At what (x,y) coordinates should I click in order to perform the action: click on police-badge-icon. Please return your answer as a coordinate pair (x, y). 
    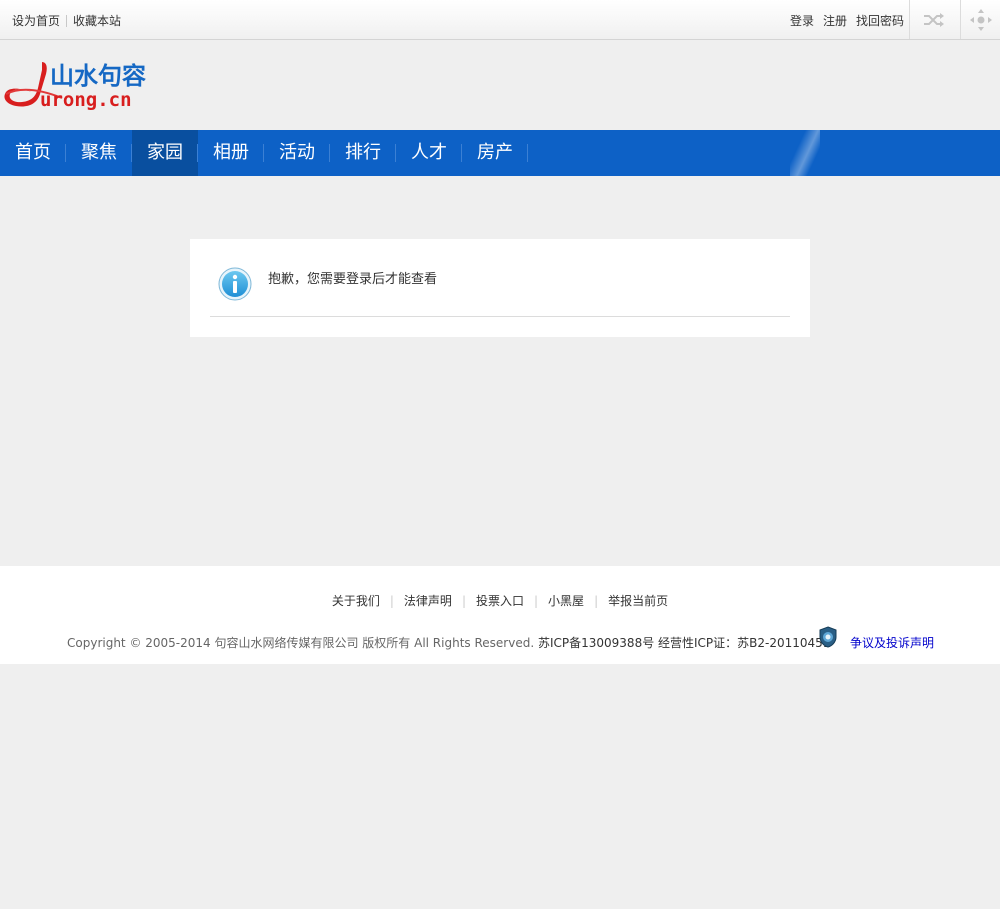
    Looking at the image, I should click on (828, 637).